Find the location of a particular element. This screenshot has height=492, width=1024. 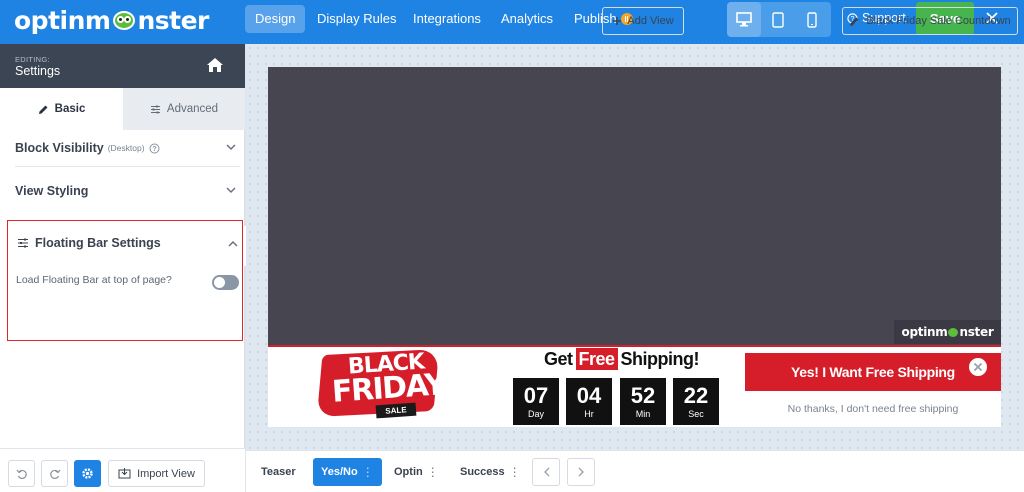

import-view-button: Import View is located at coordinates (156, 473).